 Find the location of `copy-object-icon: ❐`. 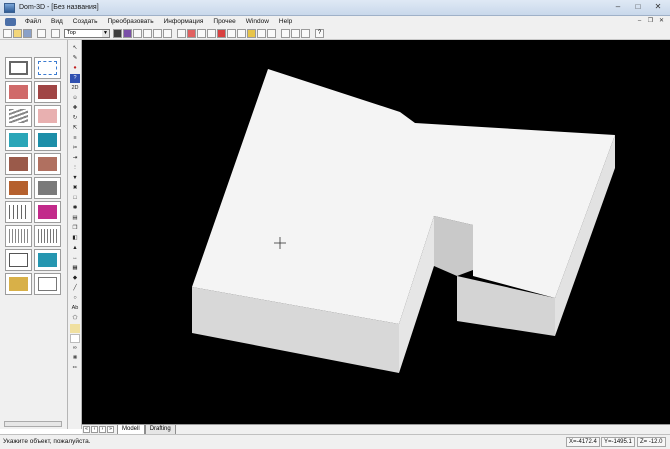

copy-object-icon: ❐ is located at coordinates (75, 228).